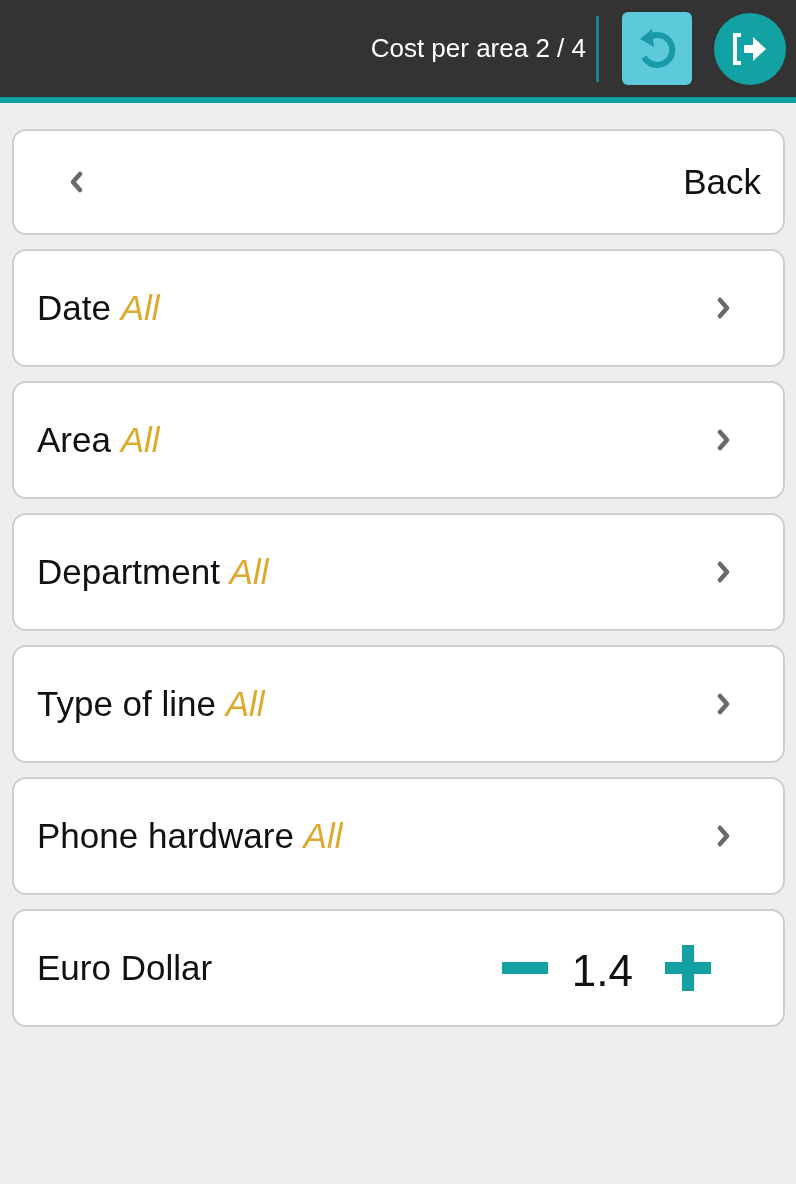 The height and width of the screenshot is (1184, 796). I want to click on filter-row: Area All, so click(398, 440).